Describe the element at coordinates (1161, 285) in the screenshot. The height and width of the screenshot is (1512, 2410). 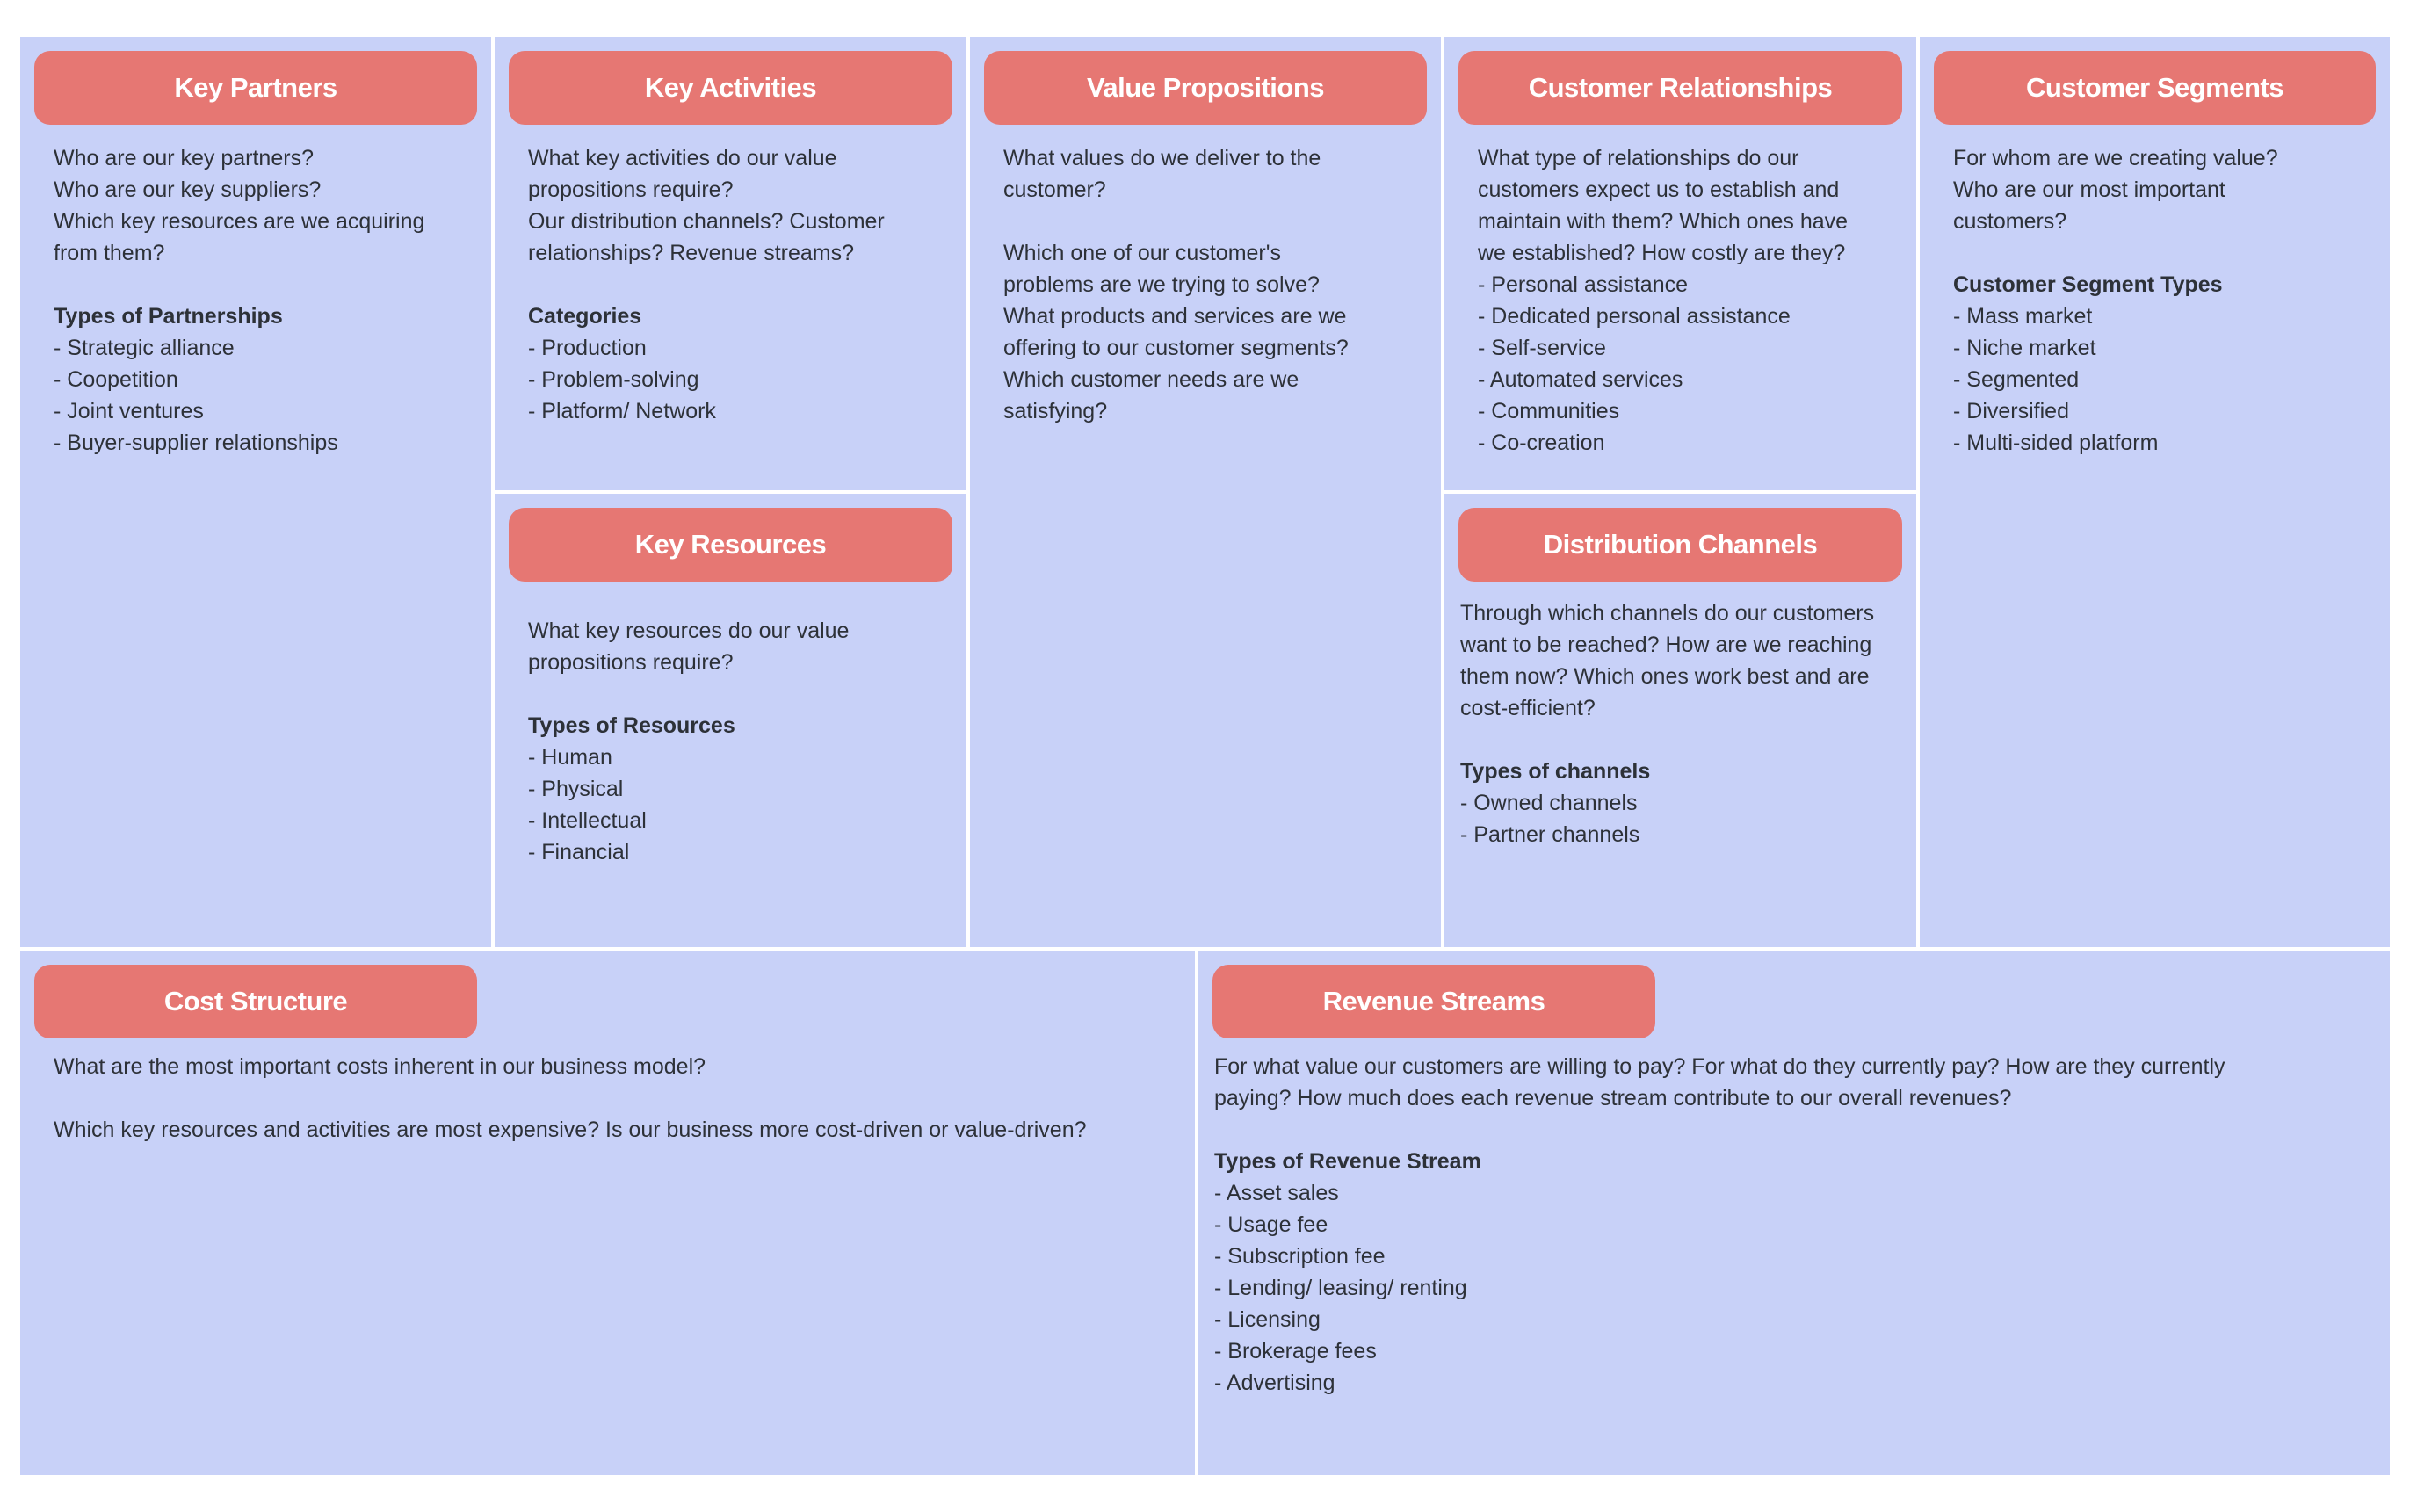
I see `question-text: problems are we trying to solve?` at that location.